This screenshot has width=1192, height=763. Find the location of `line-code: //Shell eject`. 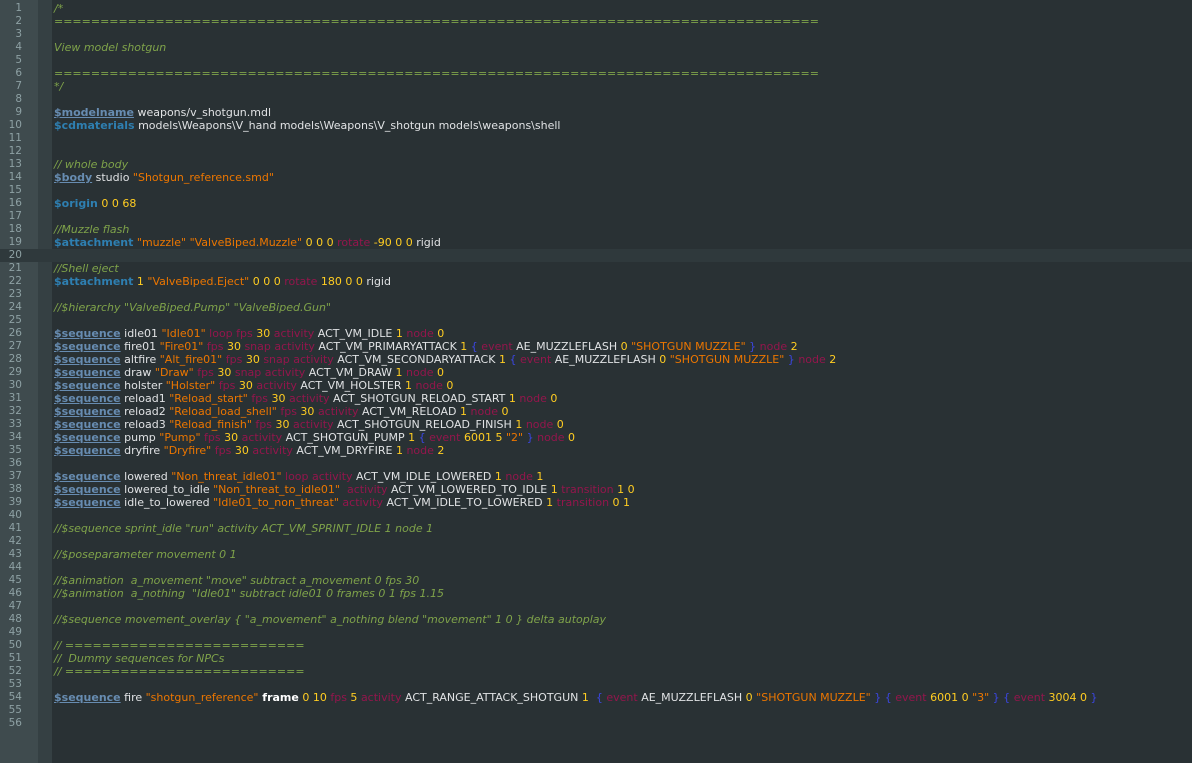

line-code: //Shell eject is located at coordinates (86, 268).